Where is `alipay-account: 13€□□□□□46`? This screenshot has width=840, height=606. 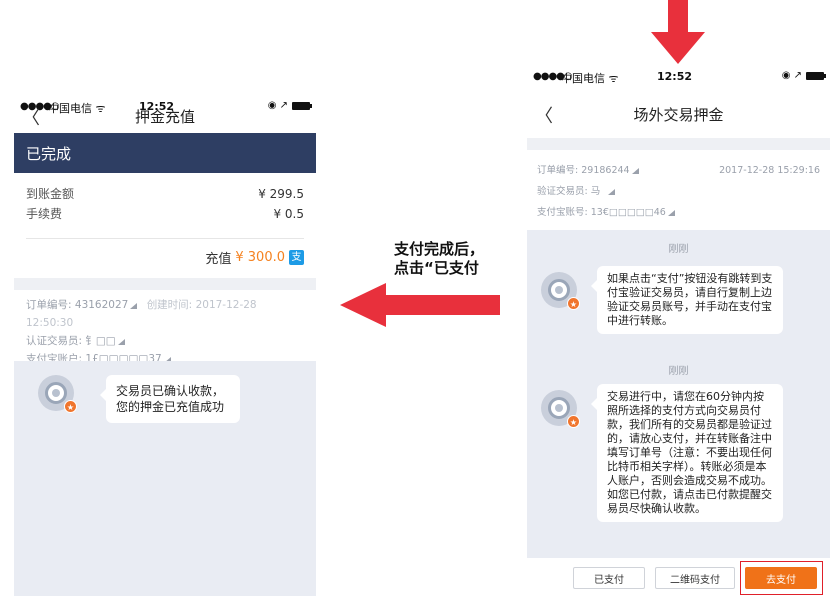
alipay-account: 13€□□□□□46 is located at coordinates (628, 212).